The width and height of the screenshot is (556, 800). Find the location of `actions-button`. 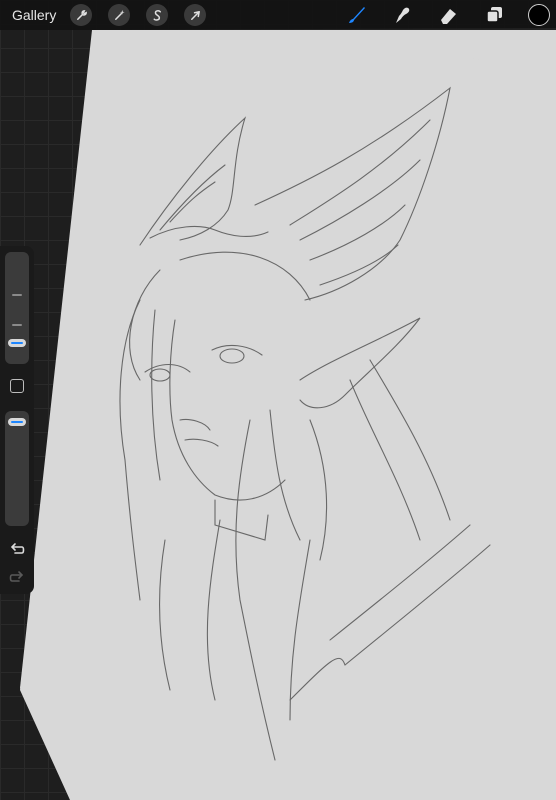

actions-button is located at coordinates (81, 15).